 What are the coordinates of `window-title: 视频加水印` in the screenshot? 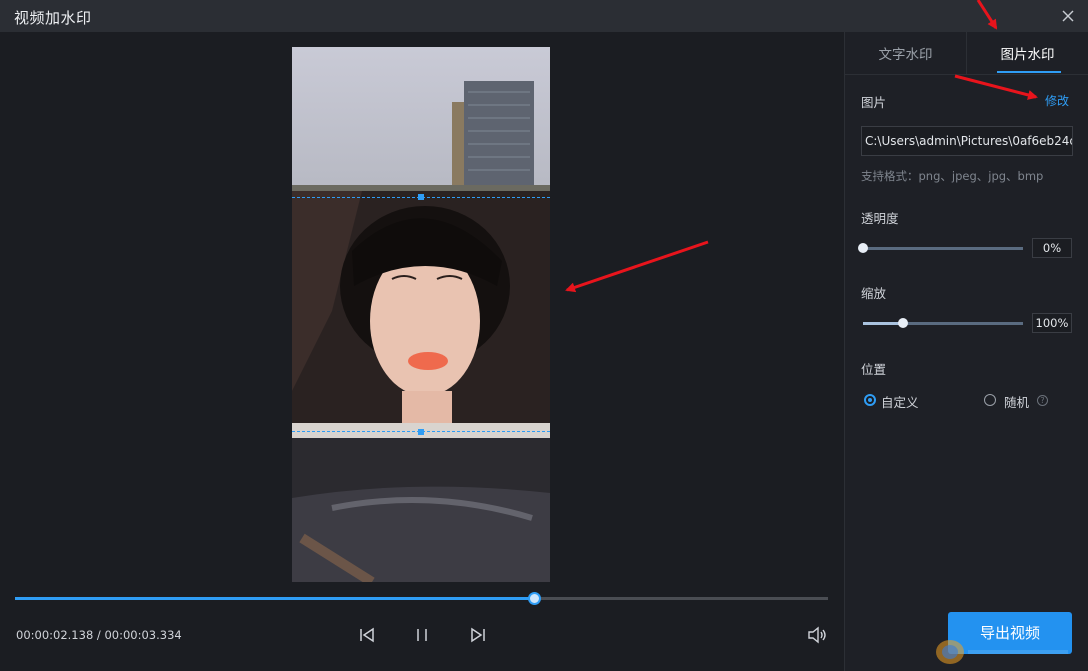 It's located at (53, 18).